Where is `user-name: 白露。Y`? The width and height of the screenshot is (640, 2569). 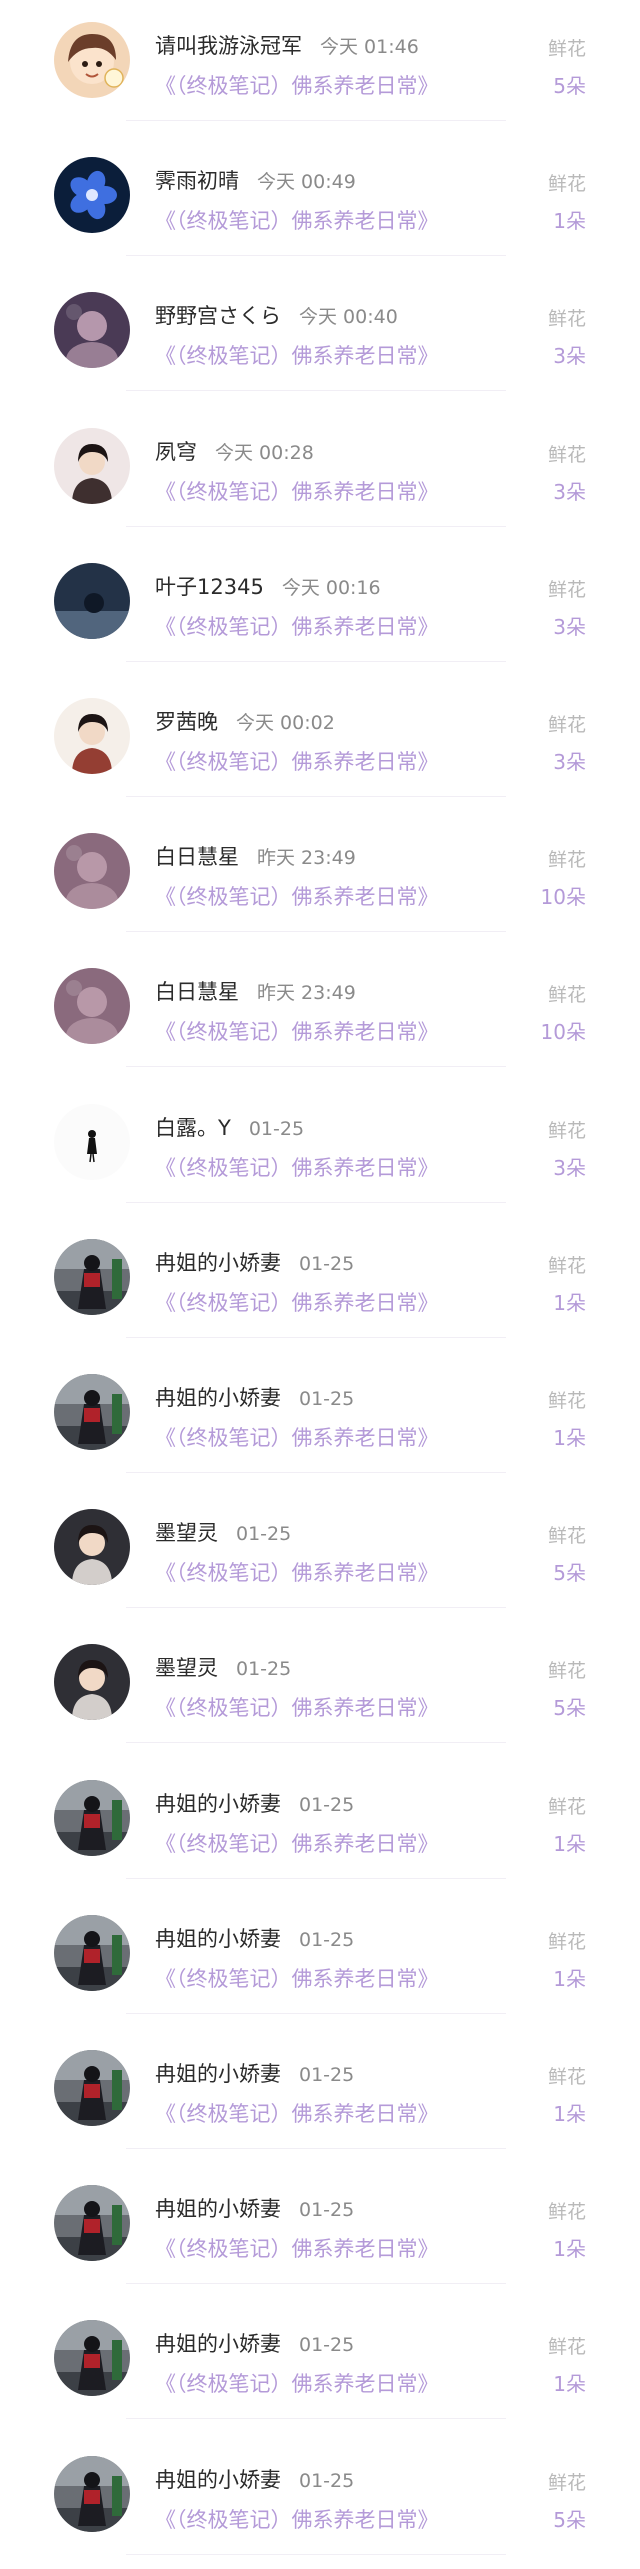 user-name: 白露。Y is located at coordinates (193, 1127).